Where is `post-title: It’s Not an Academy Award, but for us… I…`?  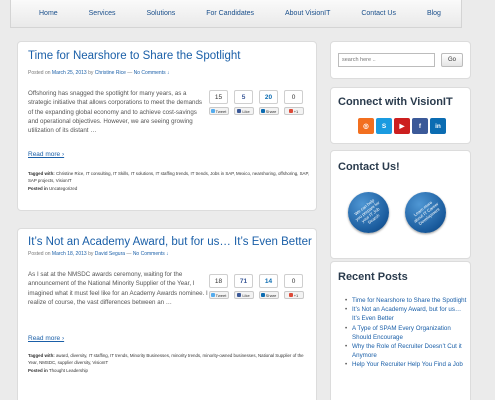
post-title: It’s Not an Academy Award, but for us… I… is located at coordinates (170, 242).